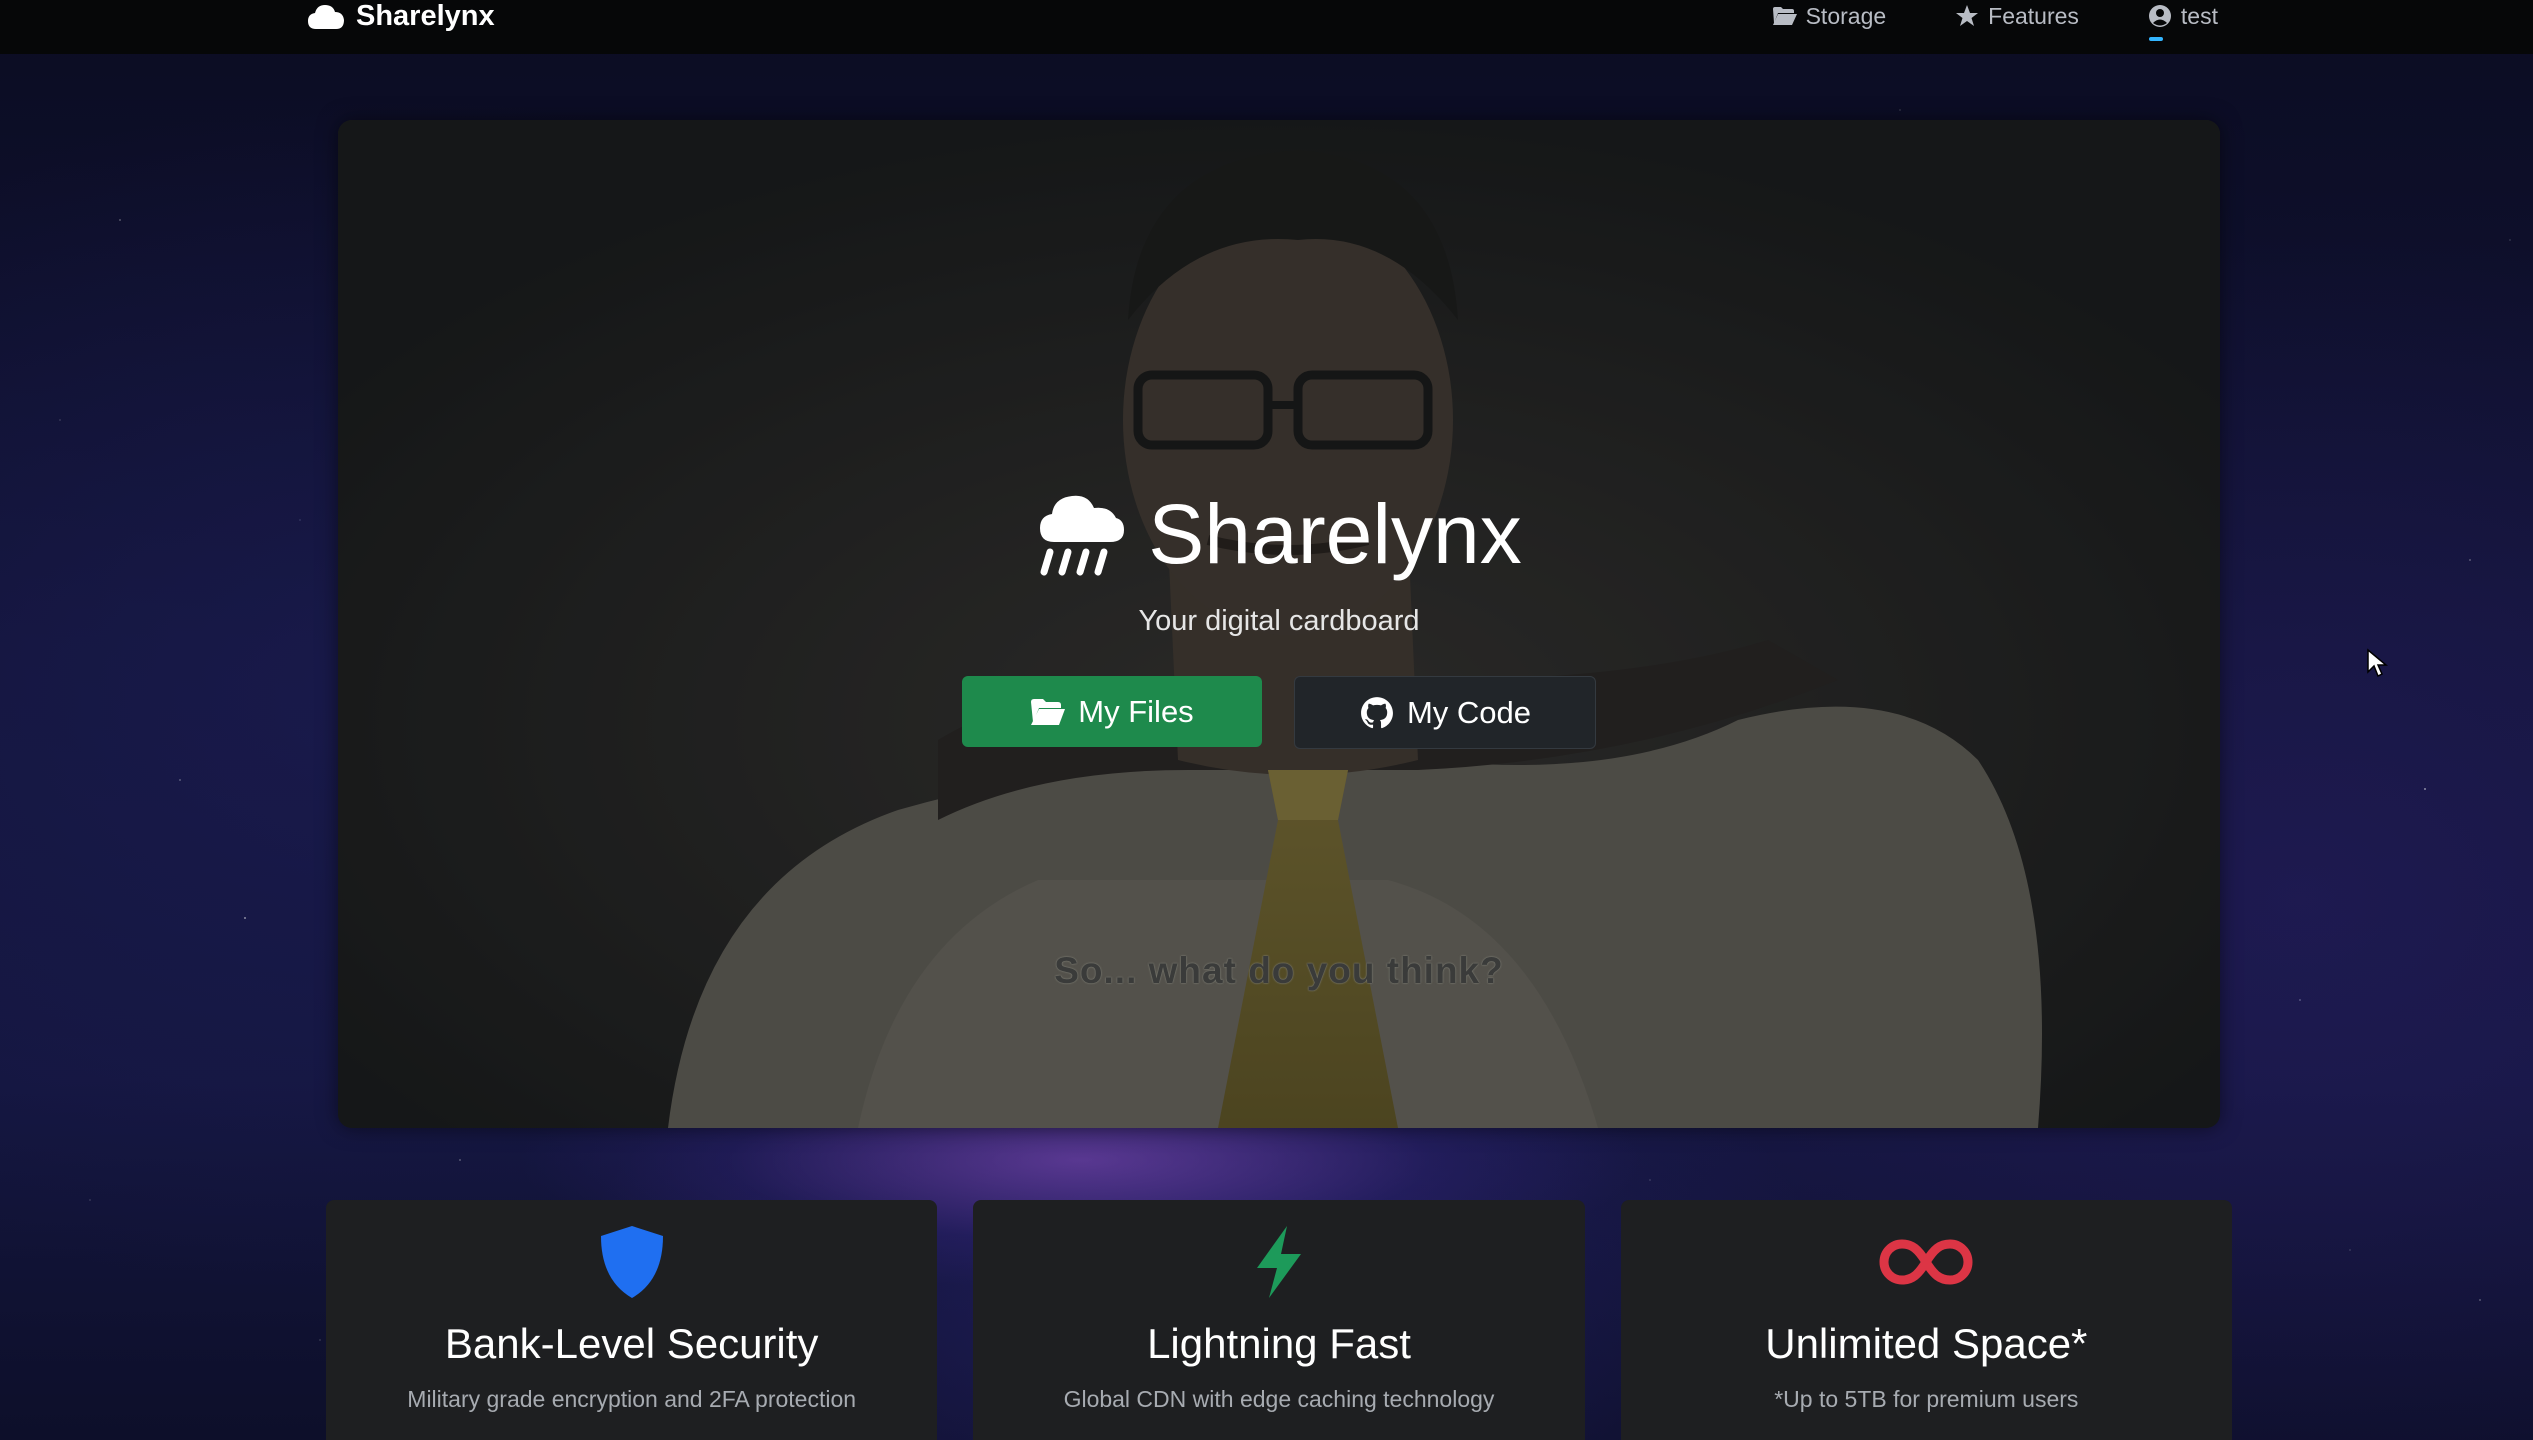  What do you see at coordinates (326, 17) in the screenshot?
I see `cloud-icon` at bounding box center [326, 17].